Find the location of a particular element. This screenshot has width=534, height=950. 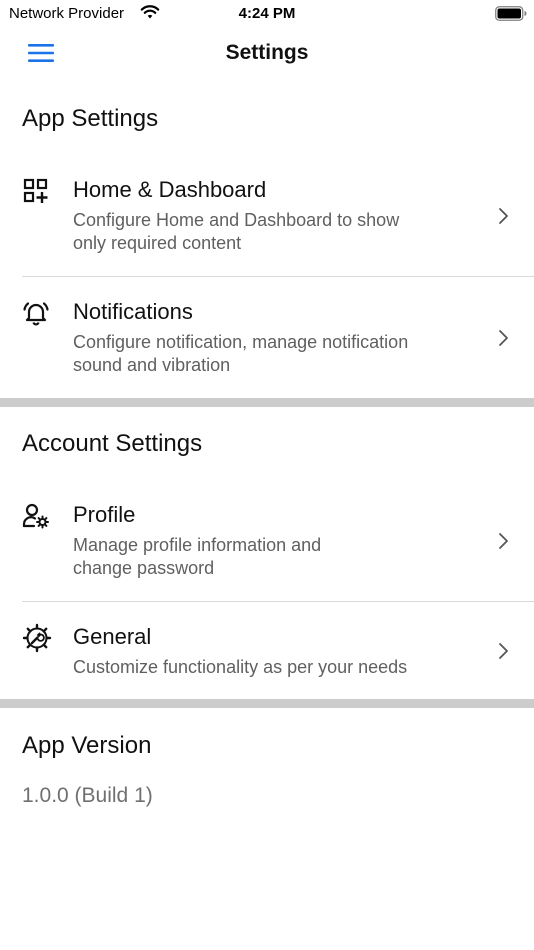

app-version-value: 1.0.0 (Build 1) is located at coordinates (87, 795).